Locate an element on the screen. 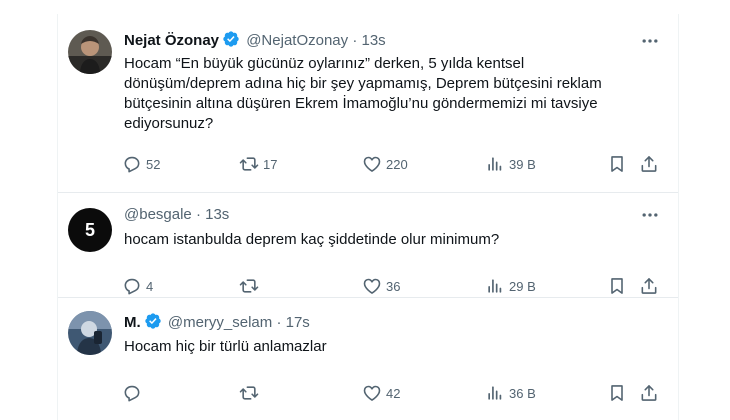 The image size is (730, 420). avatar-letter: 5 is located at coordinates (89, 229).